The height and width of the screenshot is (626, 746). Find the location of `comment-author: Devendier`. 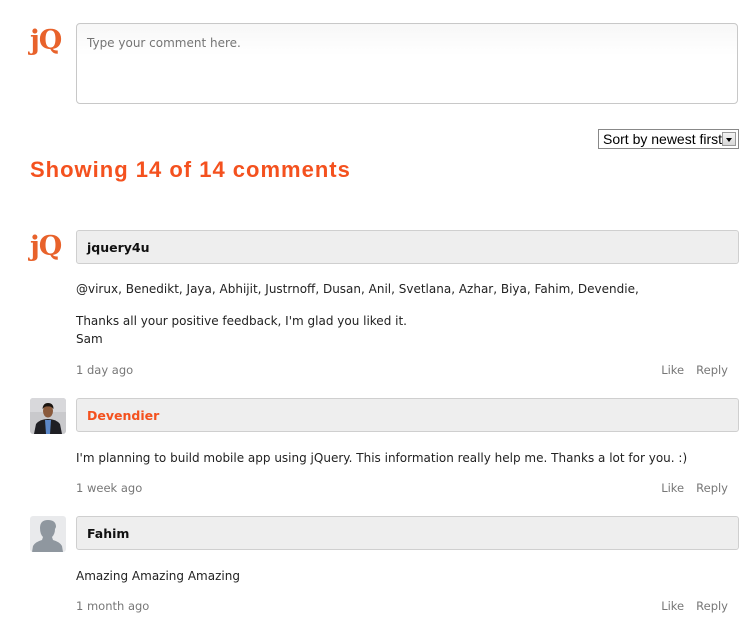

comment-author: Devendier is located at coordinates (407, 415).